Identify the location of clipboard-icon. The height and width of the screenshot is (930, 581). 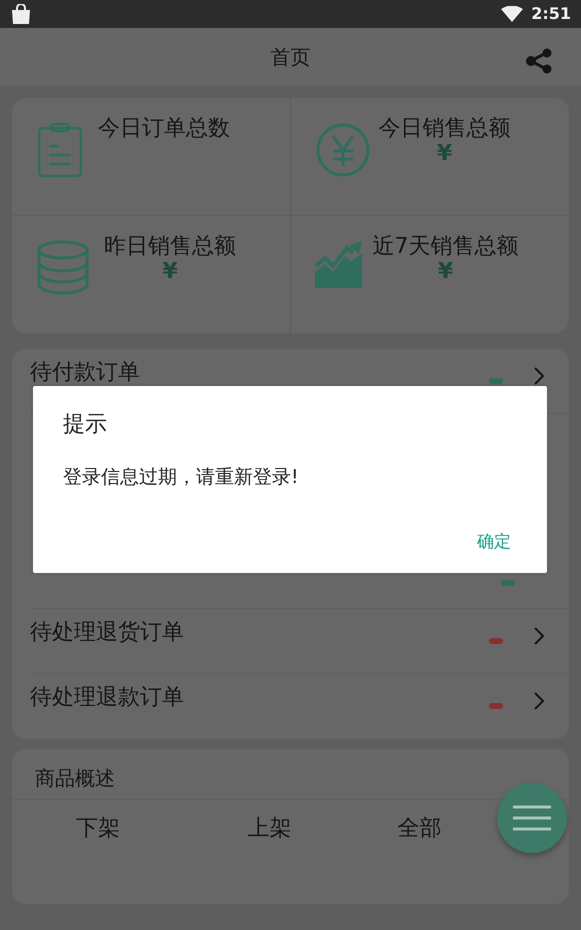
(60, 150).